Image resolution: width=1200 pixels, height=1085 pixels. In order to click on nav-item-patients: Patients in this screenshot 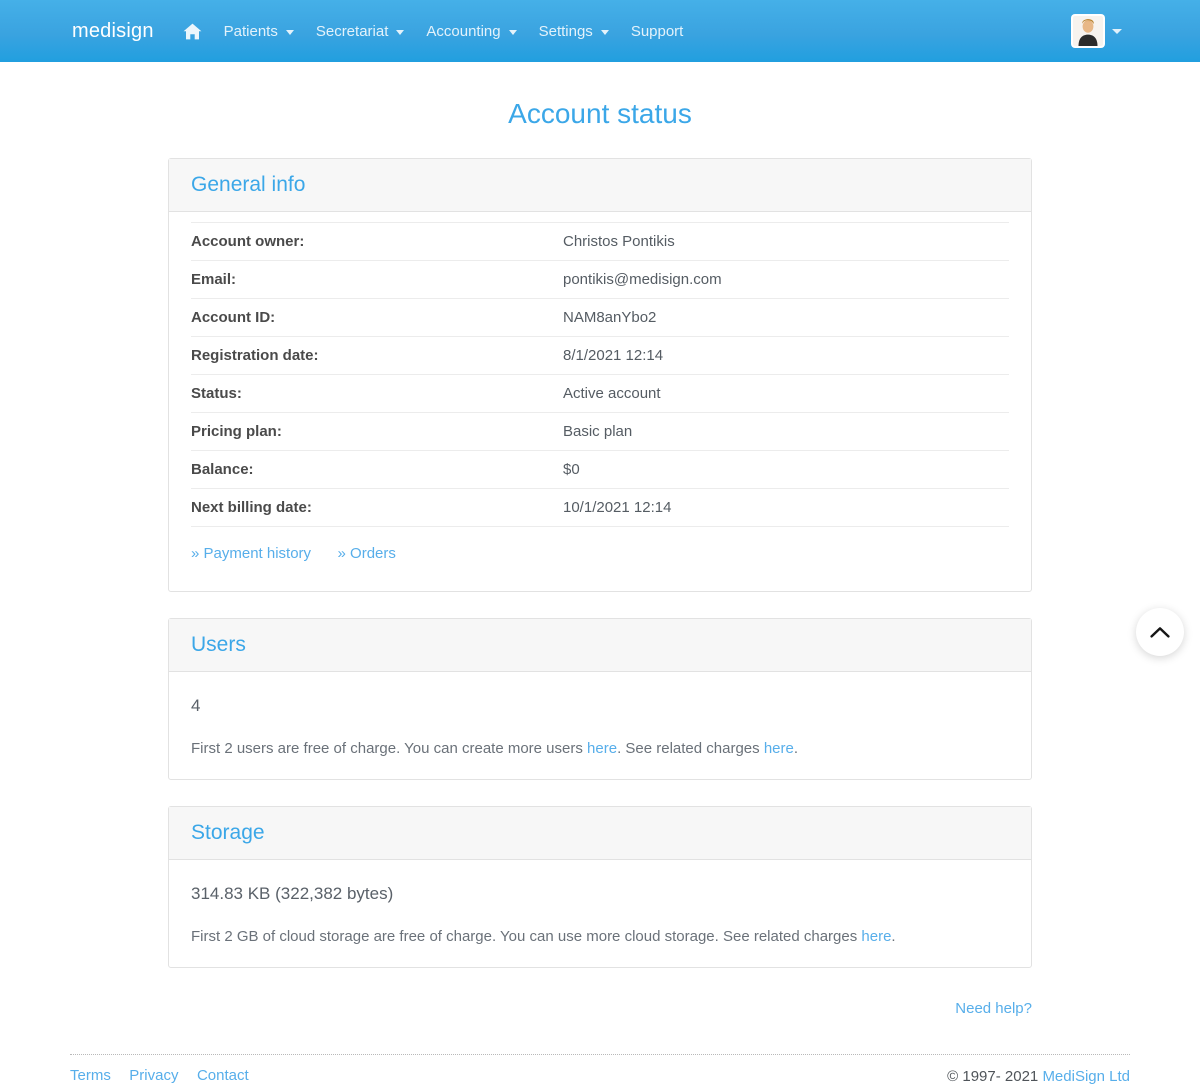, I will do `click(259, 31)`.